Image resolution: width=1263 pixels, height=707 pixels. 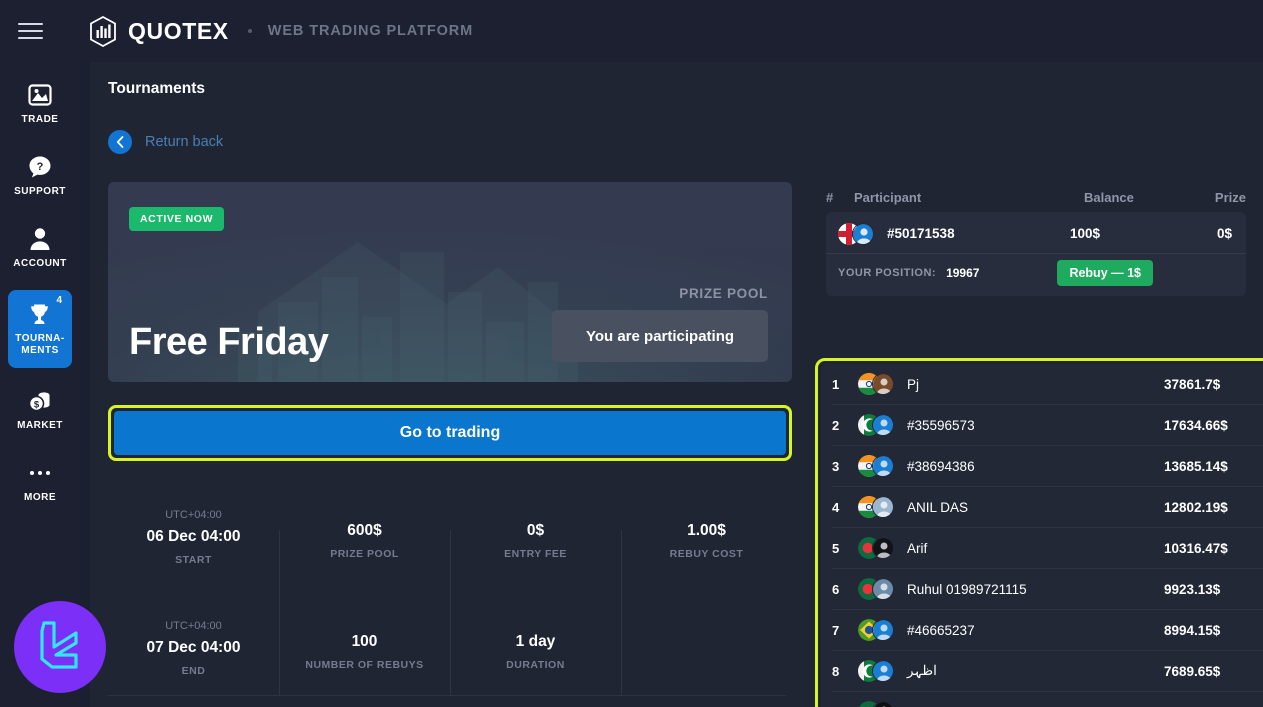 I want to click on my-participant: #50171538, so click(x=954, y=233).